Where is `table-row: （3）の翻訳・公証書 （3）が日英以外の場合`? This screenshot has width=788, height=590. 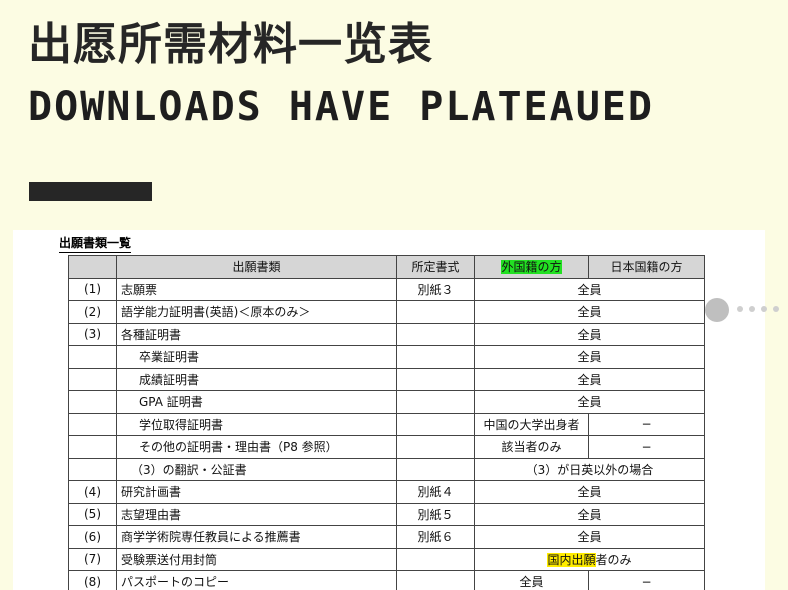
table-row: （3）の翻訳・公証書 （3）が日英以外の場合 is located at coordinates (386, 469).